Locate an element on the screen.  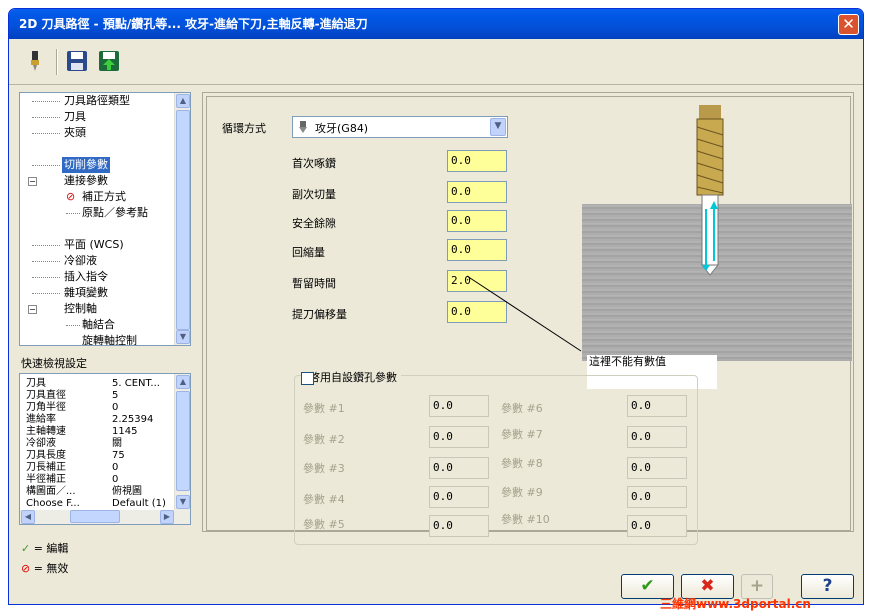
tree-item-compensation: 補正方式 is located at coordinates (104, 197).